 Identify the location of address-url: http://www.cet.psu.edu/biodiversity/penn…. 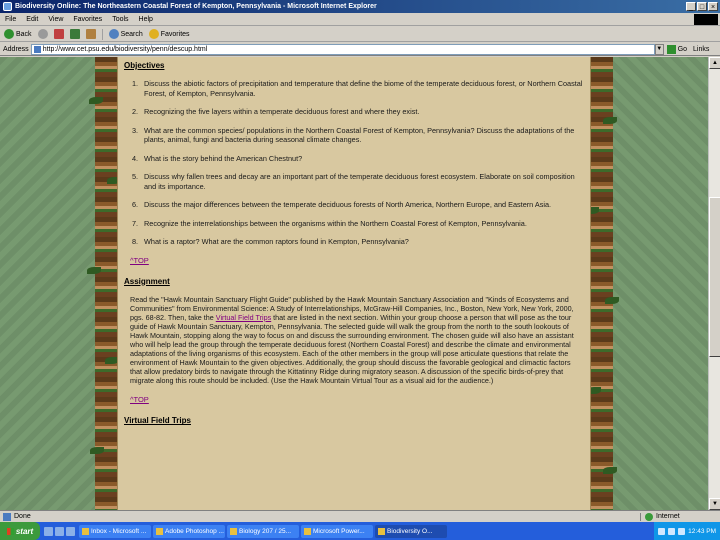
(125, 49).